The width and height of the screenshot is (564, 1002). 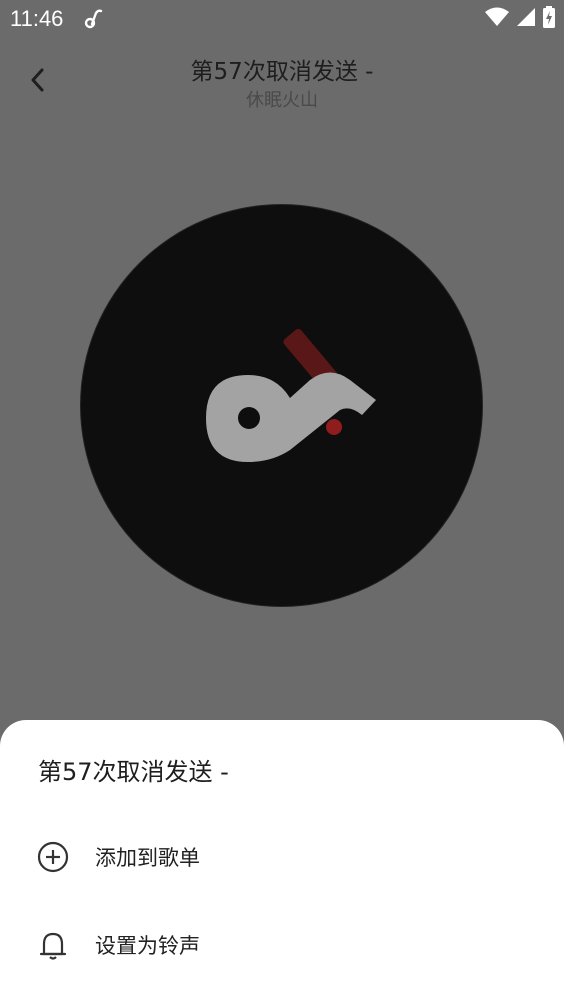 I want to click on song-artist: 休眠火山, so click(x=282, y=100).